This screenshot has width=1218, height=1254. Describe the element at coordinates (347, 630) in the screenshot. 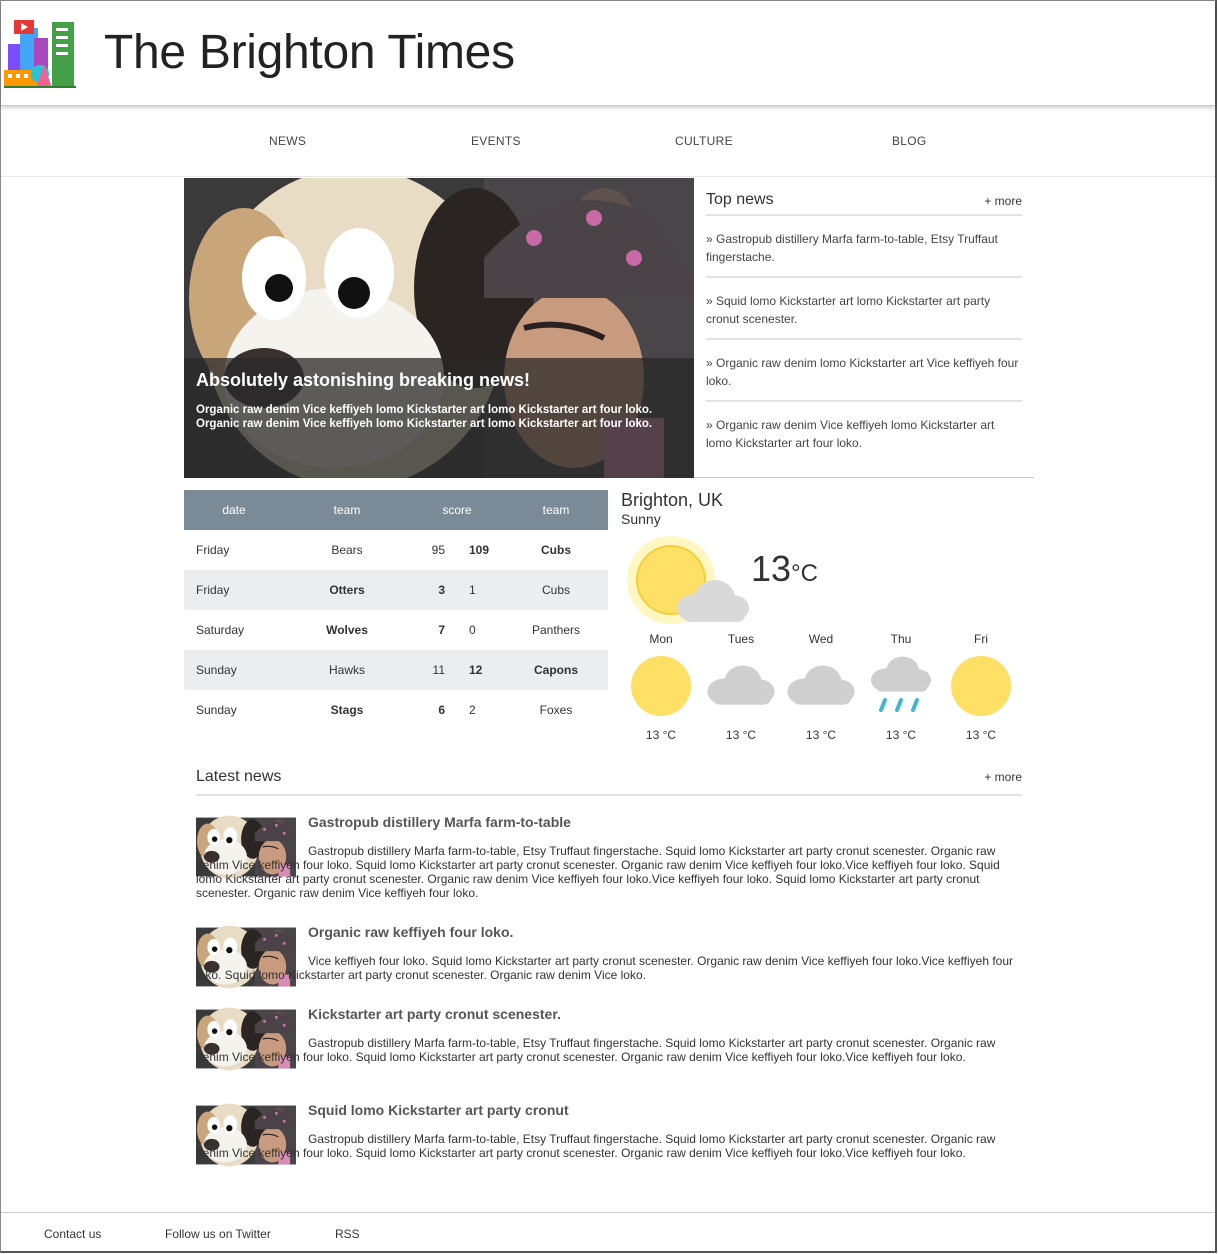

I see `home-team: Wolves` at that location.